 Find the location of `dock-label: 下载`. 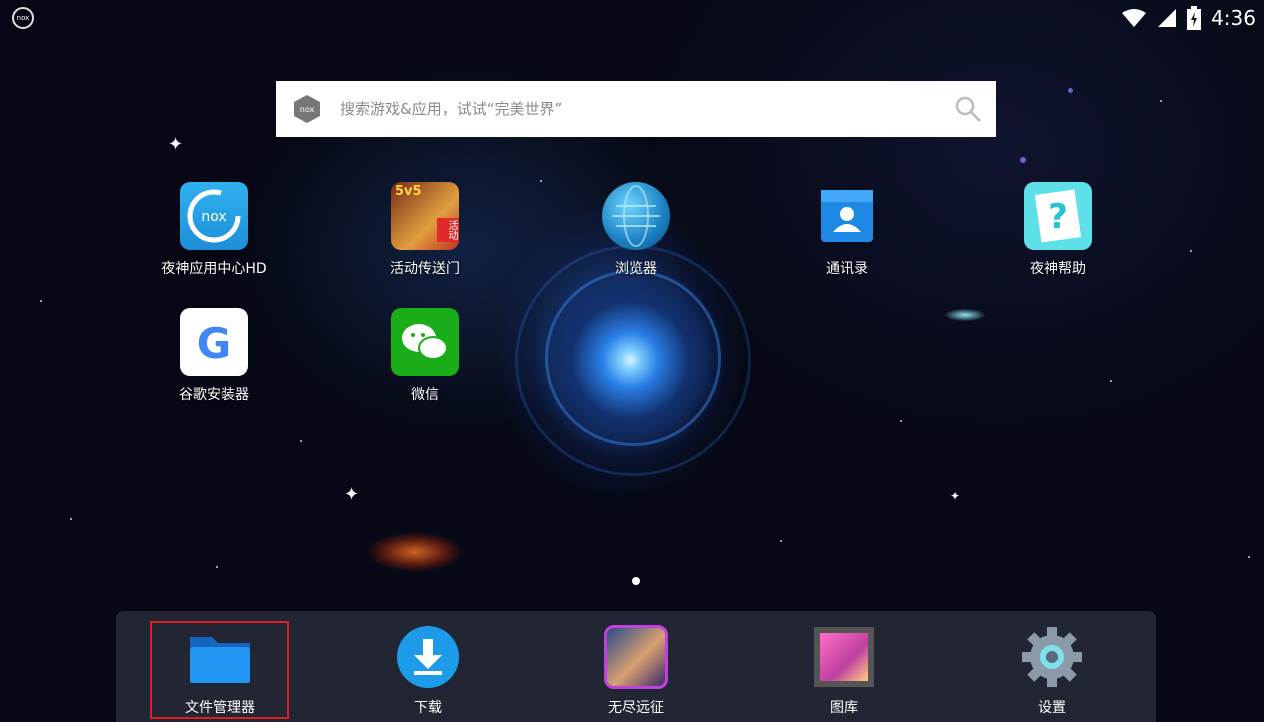

dock-label: 下载 is located at coordinates (428, 708).